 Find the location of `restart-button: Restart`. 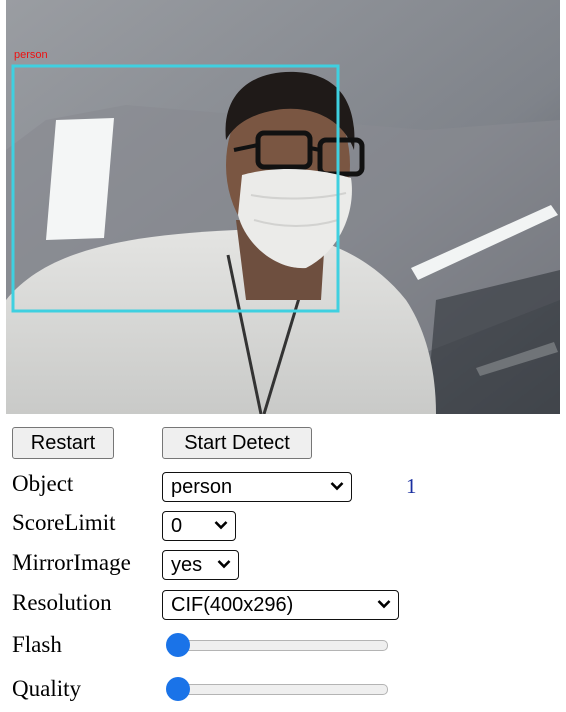

restart-button: Restart is located at coordinates (63, 443).